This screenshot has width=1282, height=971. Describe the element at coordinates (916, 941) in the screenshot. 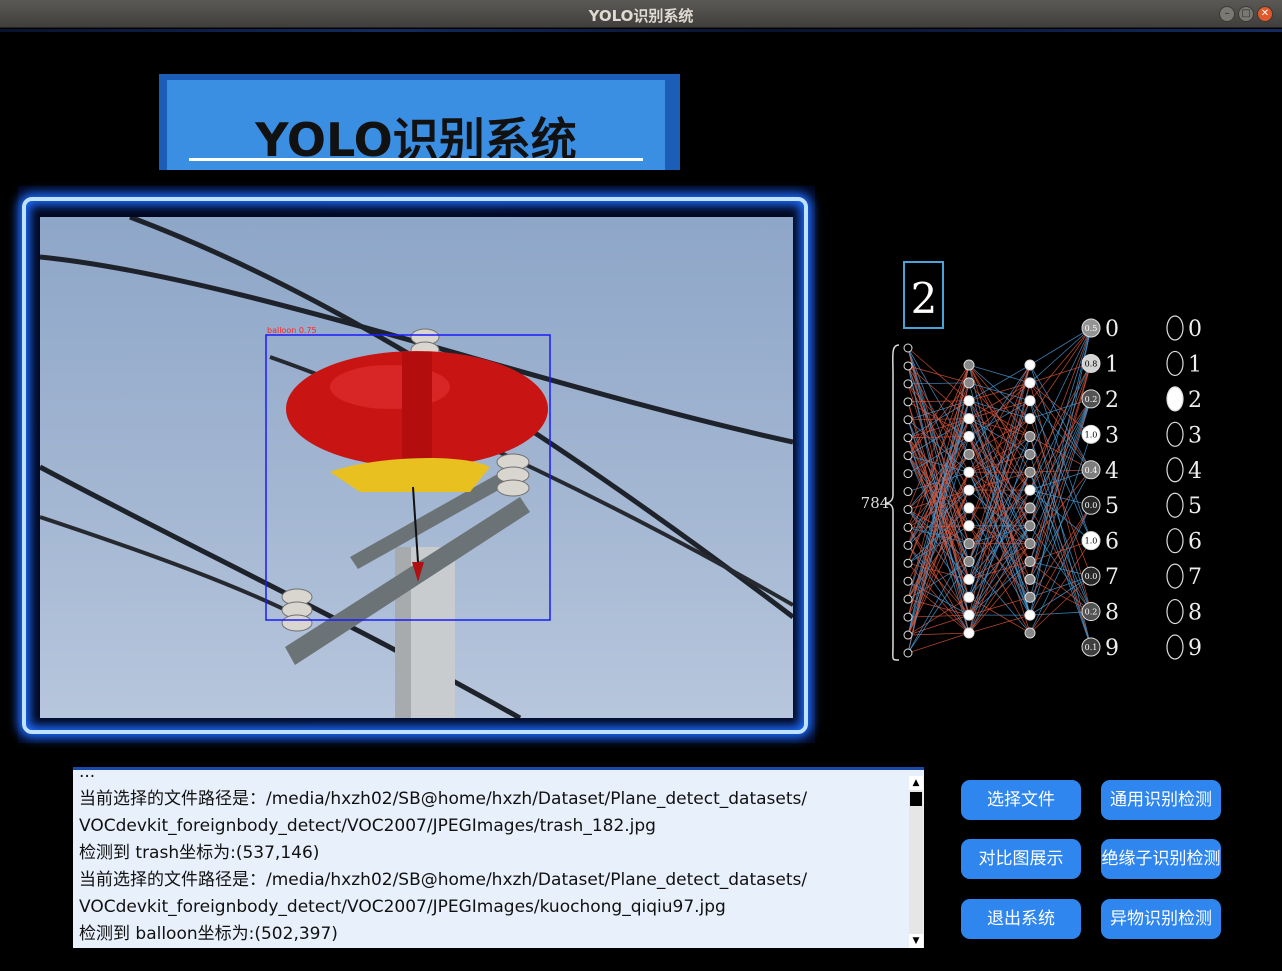

I see `scroll-down-icon: ▼` at that location.